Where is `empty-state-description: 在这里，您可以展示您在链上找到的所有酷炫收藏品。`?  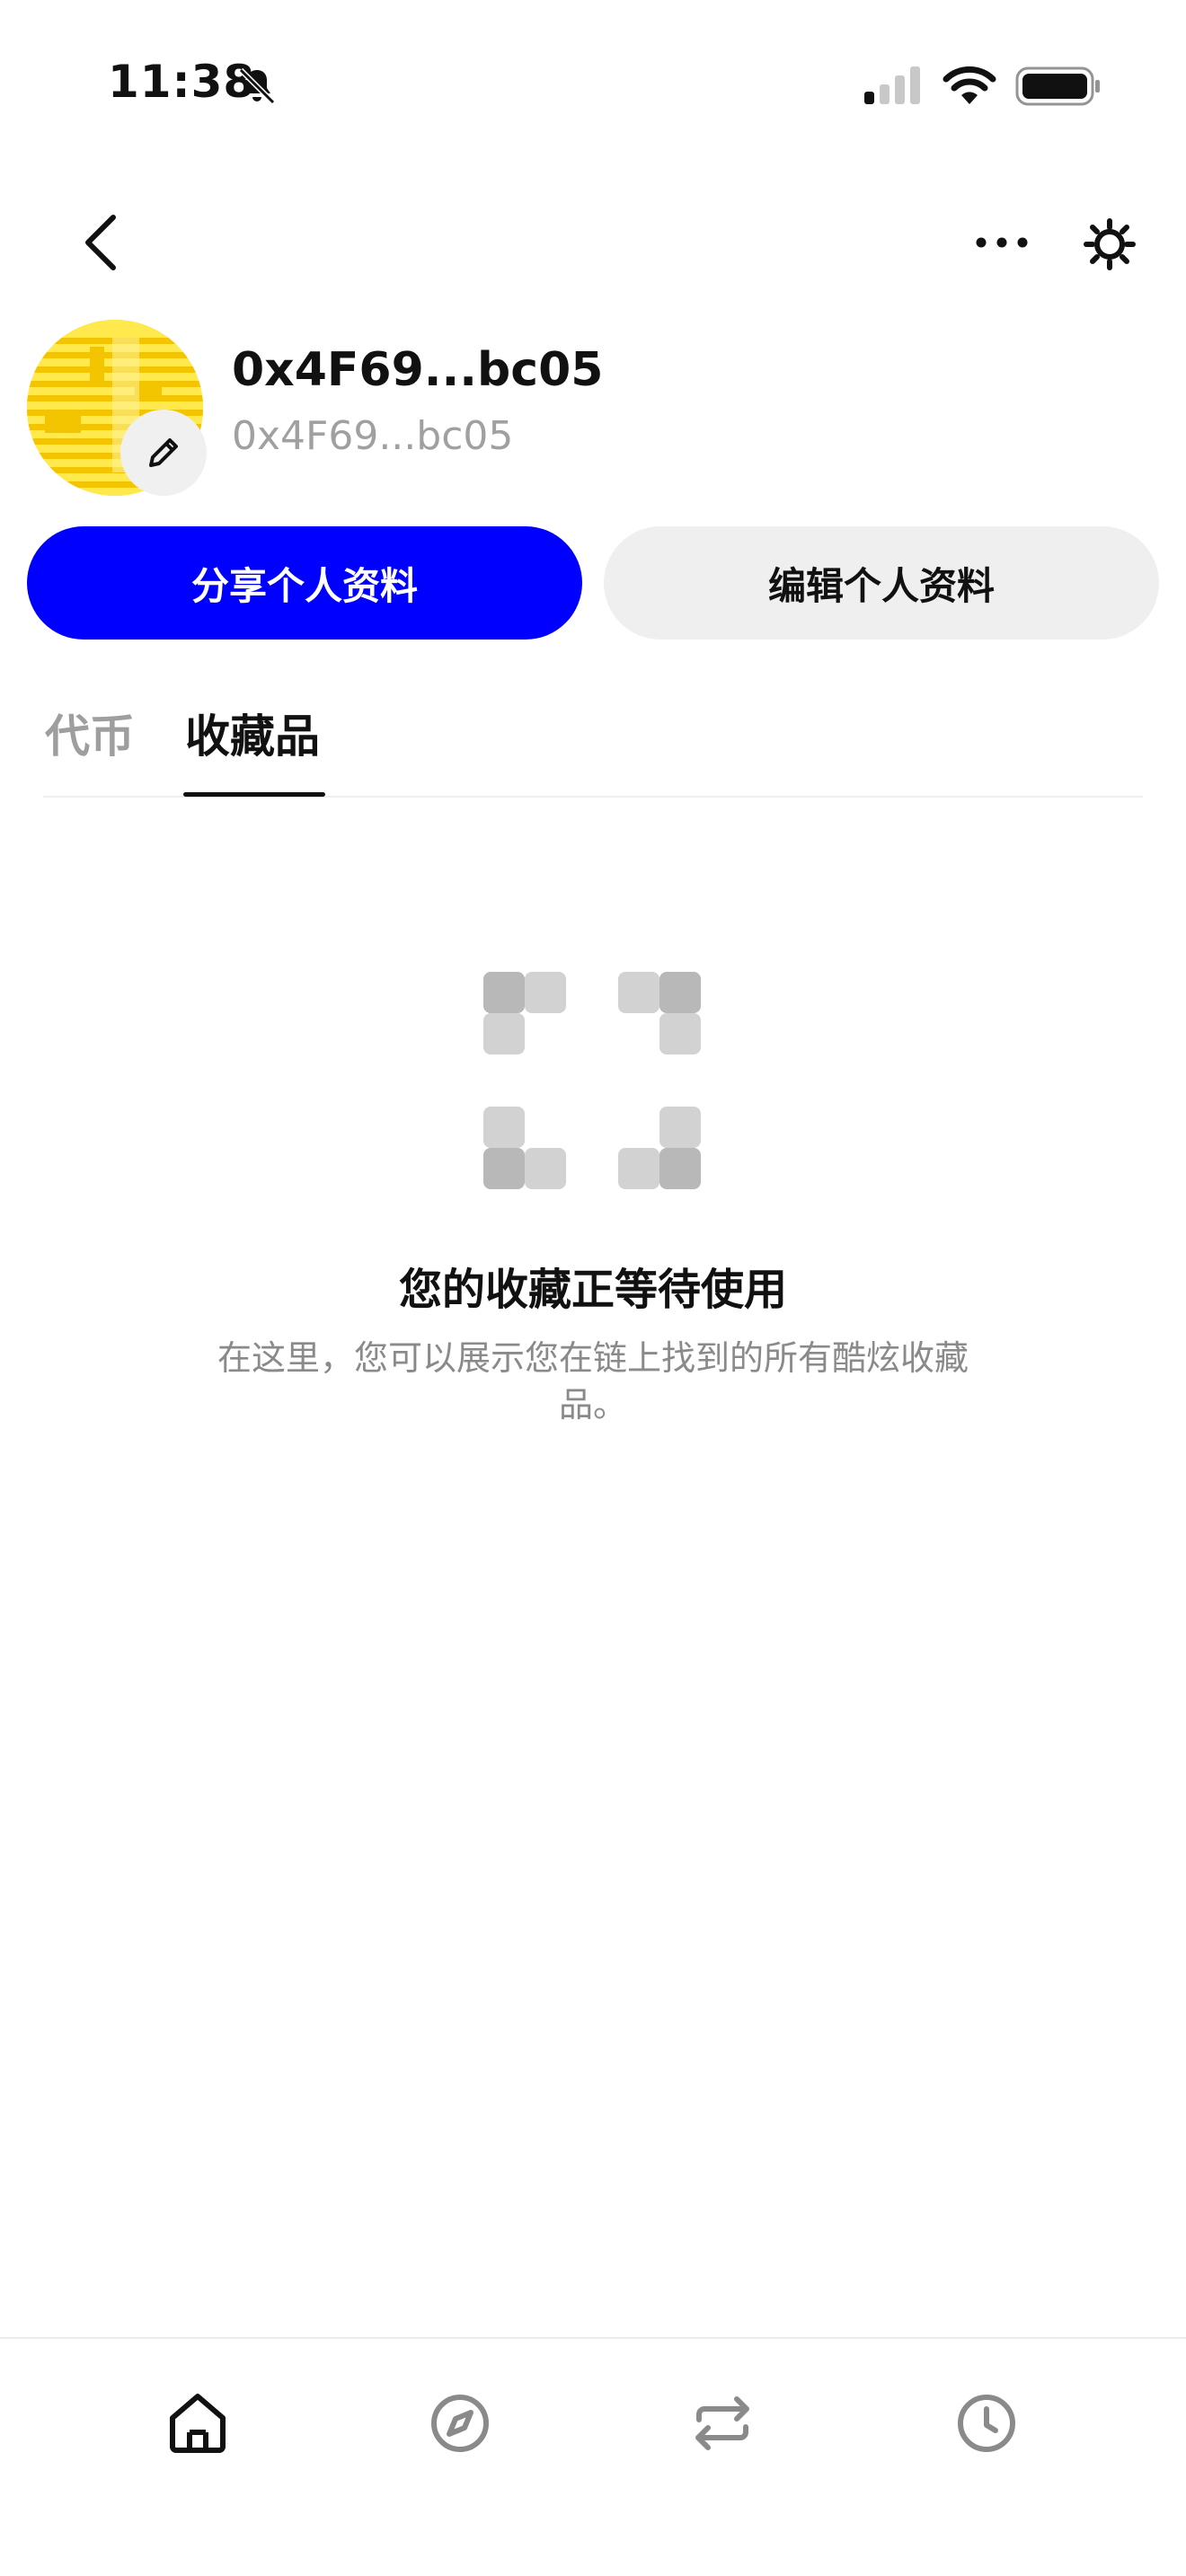
empty-state-description: 在这里，您可以展示您在链上找到的所有酷炫收藏品。 is located at coordinates (593, 1381).